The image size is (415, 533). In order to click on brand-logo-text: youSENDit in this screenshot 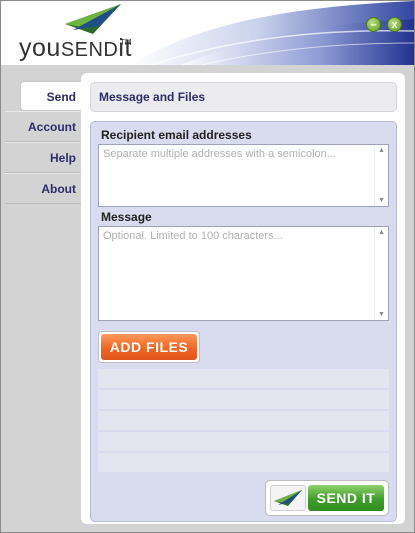, I will do `click(75, 48)`.